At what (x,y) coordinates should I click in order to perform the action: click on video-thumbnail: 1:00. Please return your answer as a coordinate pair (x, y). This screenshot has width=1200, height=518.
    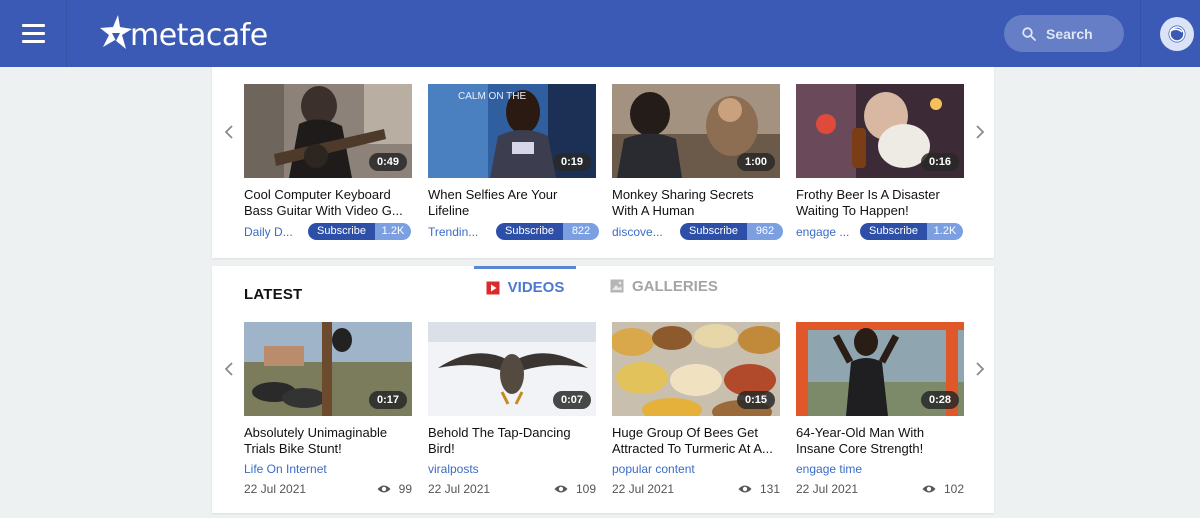
    Looking at the image, I should click on (696, 131).